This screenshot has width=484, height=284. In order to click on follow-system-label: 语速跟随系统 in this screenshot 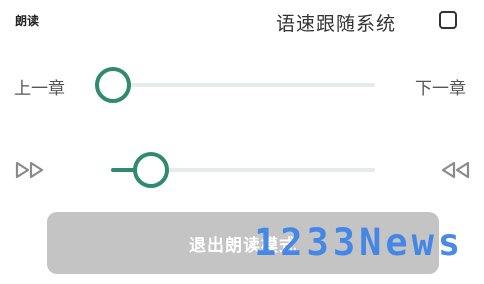, I will do `click(336, 24)`.